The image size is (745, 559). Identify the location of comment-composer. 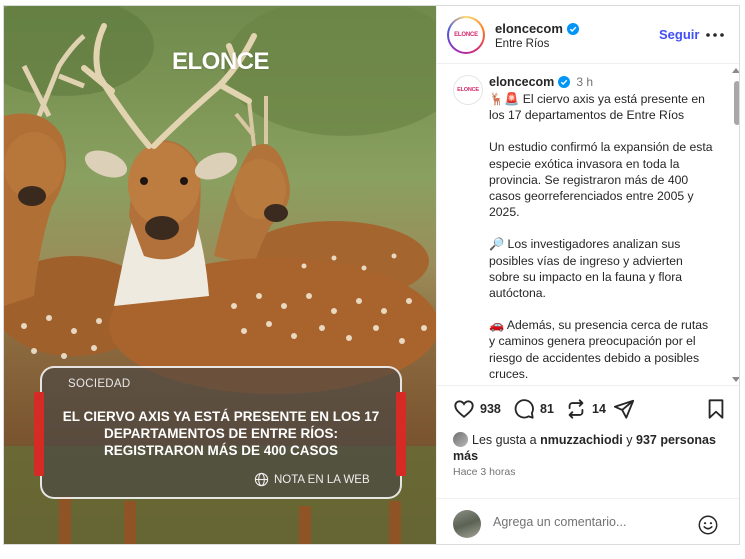
(588, 521).